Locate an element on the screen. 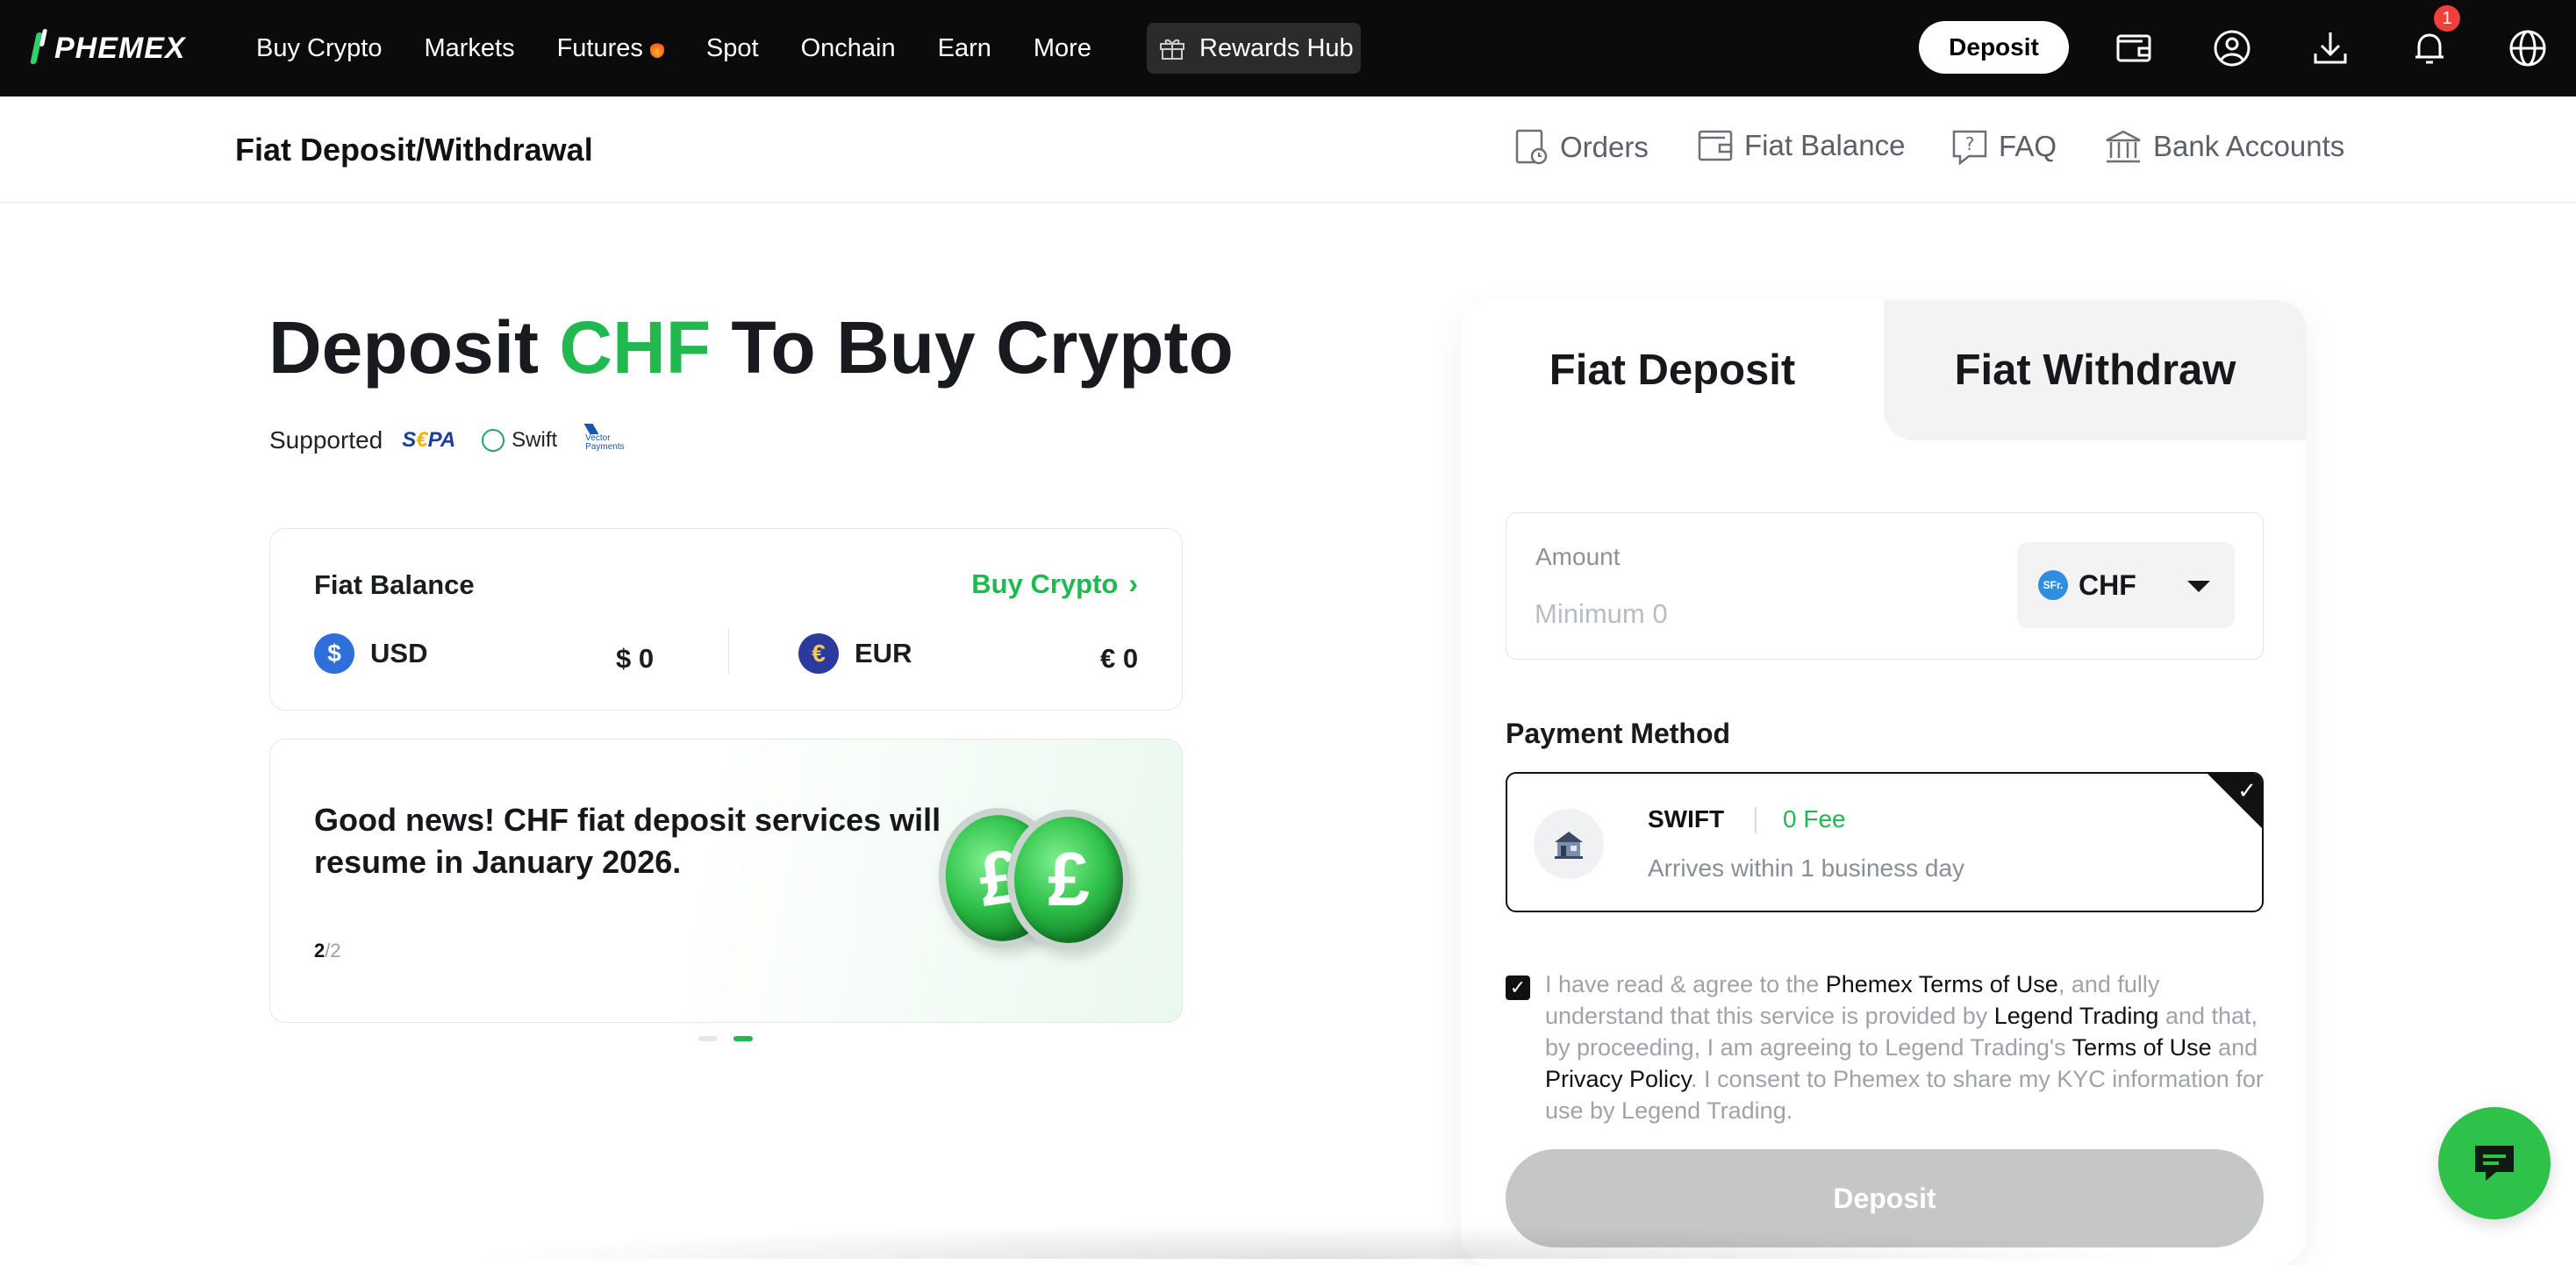  page-title: Fiat Deposit/Withdrawal is located at coordinates (414, 150).